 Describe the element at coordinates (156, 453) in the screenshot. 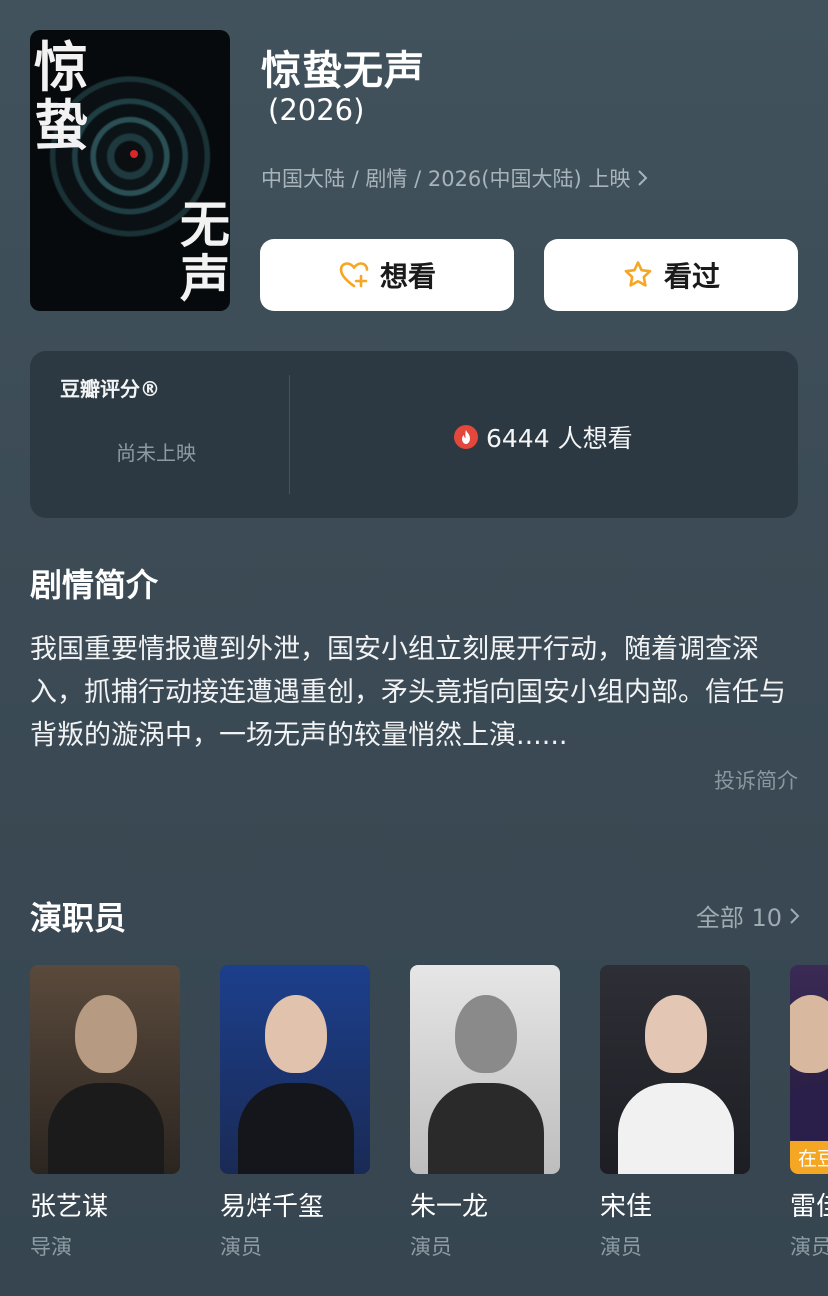

I see `rating-status: 尚未上映` at that location.